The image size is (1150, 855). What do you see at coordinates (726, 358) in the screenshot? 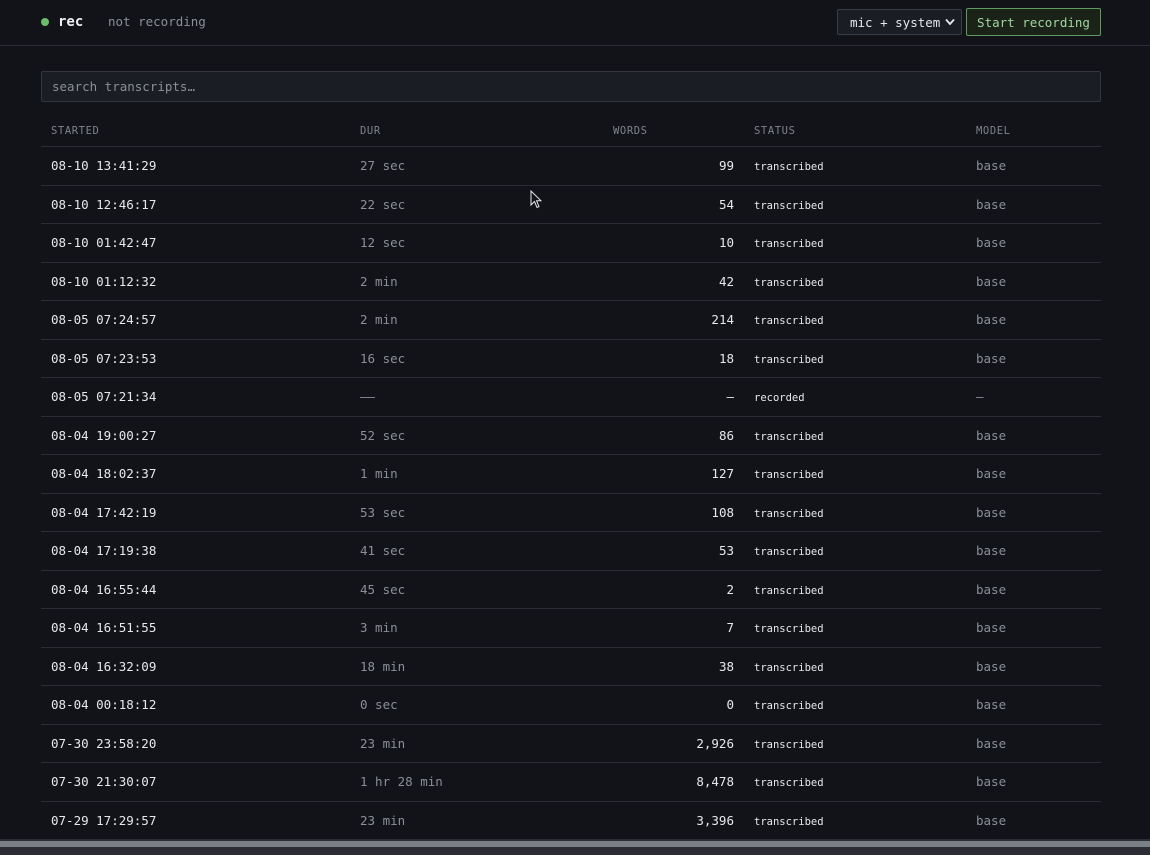
I see `cell-words: 18` at bounding box center [726, 358].